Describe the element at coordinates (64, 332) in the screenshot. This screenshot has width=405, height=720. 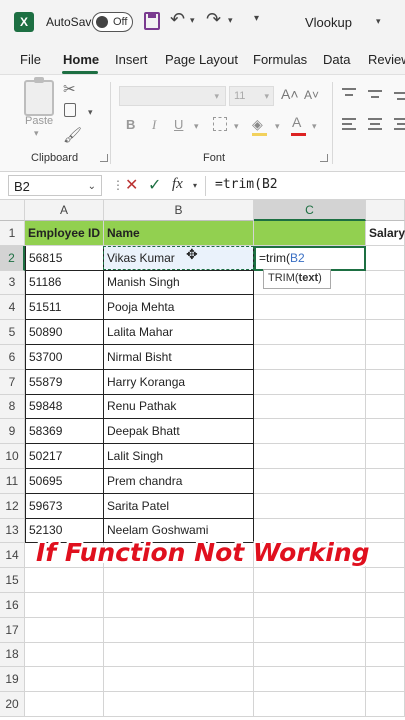
I see `cell-a5: 50890` at that location.